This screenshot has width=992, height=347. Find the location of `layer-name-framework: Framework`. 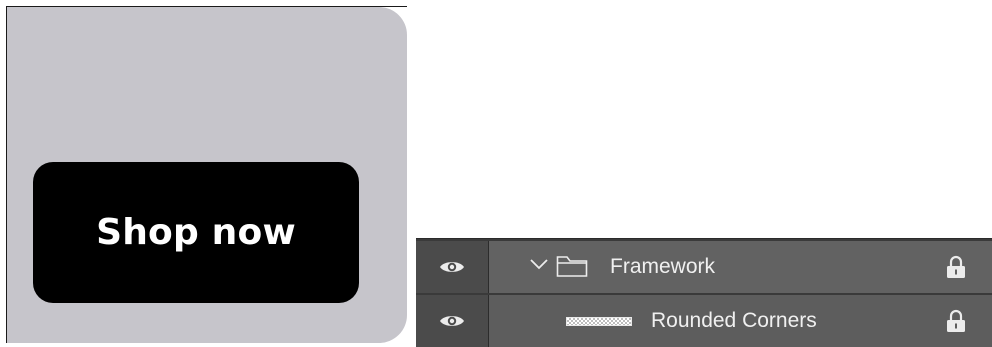

layer-name-framework: Framework is located at coordinates (663, 266).